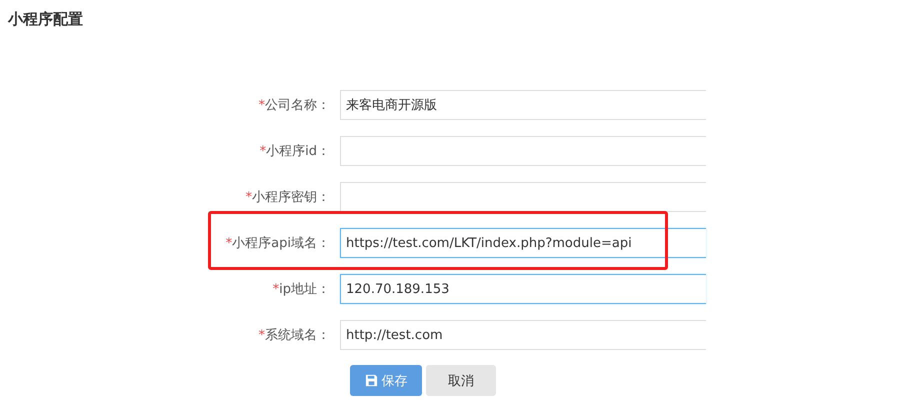 The height and width of the screenshot is (403, 910). Describe the element at coordinates (297, 105) in the screenshot. I see `field-label: 公司名称：` at that location.